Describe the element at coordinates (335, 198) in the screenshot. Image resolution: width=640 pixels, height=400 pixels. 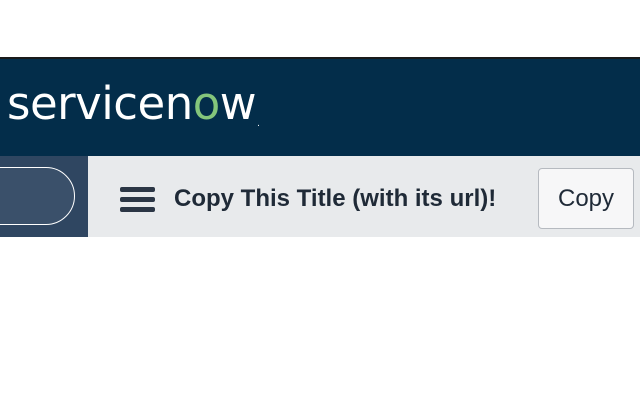
I see `page-title: Copy This Title (with its url)!` at that location.